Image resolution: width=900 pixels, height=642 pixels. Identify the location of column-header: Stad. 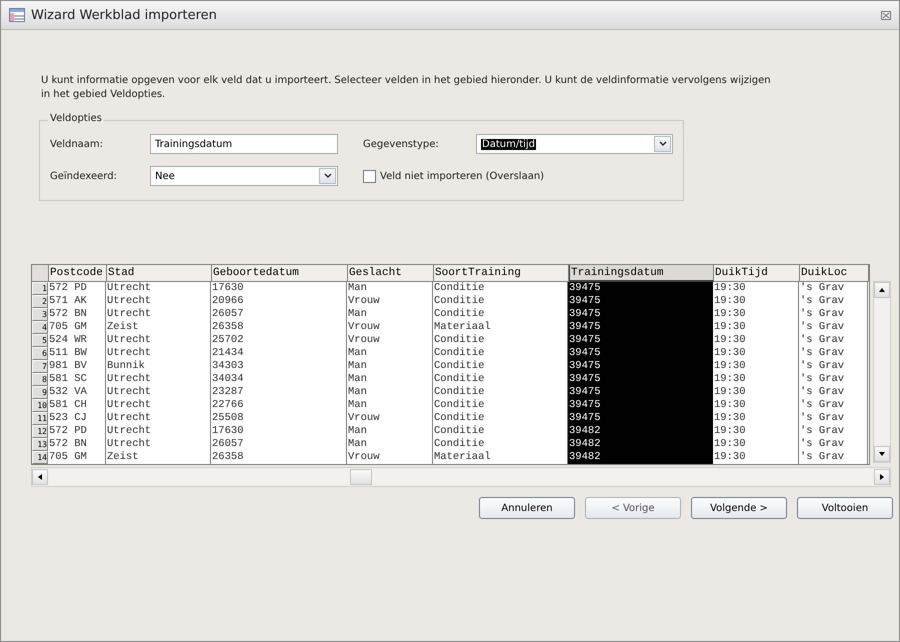
(159, 273).